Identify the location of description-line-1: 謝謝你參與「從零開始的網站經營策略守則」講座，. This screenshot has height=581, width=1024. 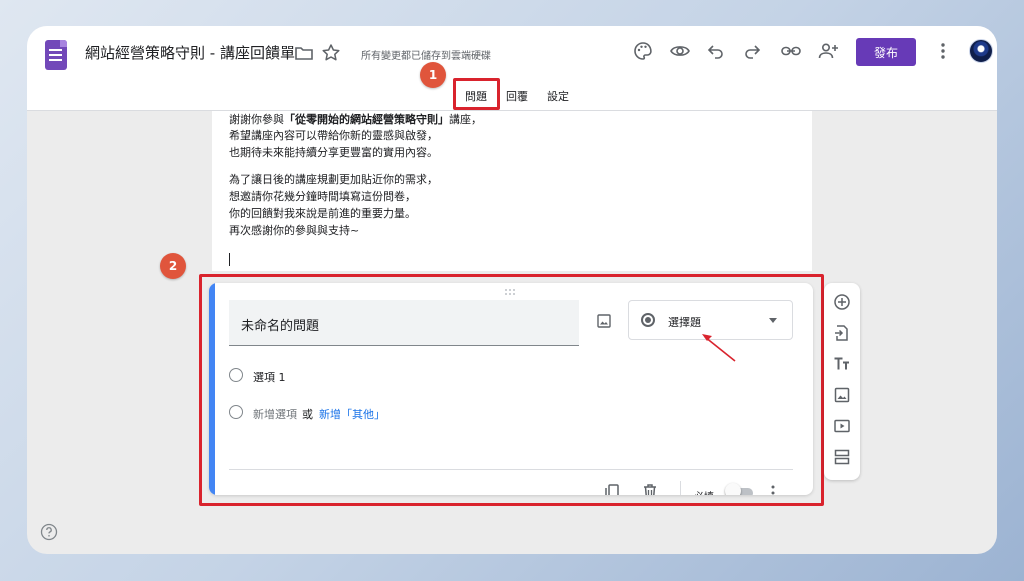
(355, 119).